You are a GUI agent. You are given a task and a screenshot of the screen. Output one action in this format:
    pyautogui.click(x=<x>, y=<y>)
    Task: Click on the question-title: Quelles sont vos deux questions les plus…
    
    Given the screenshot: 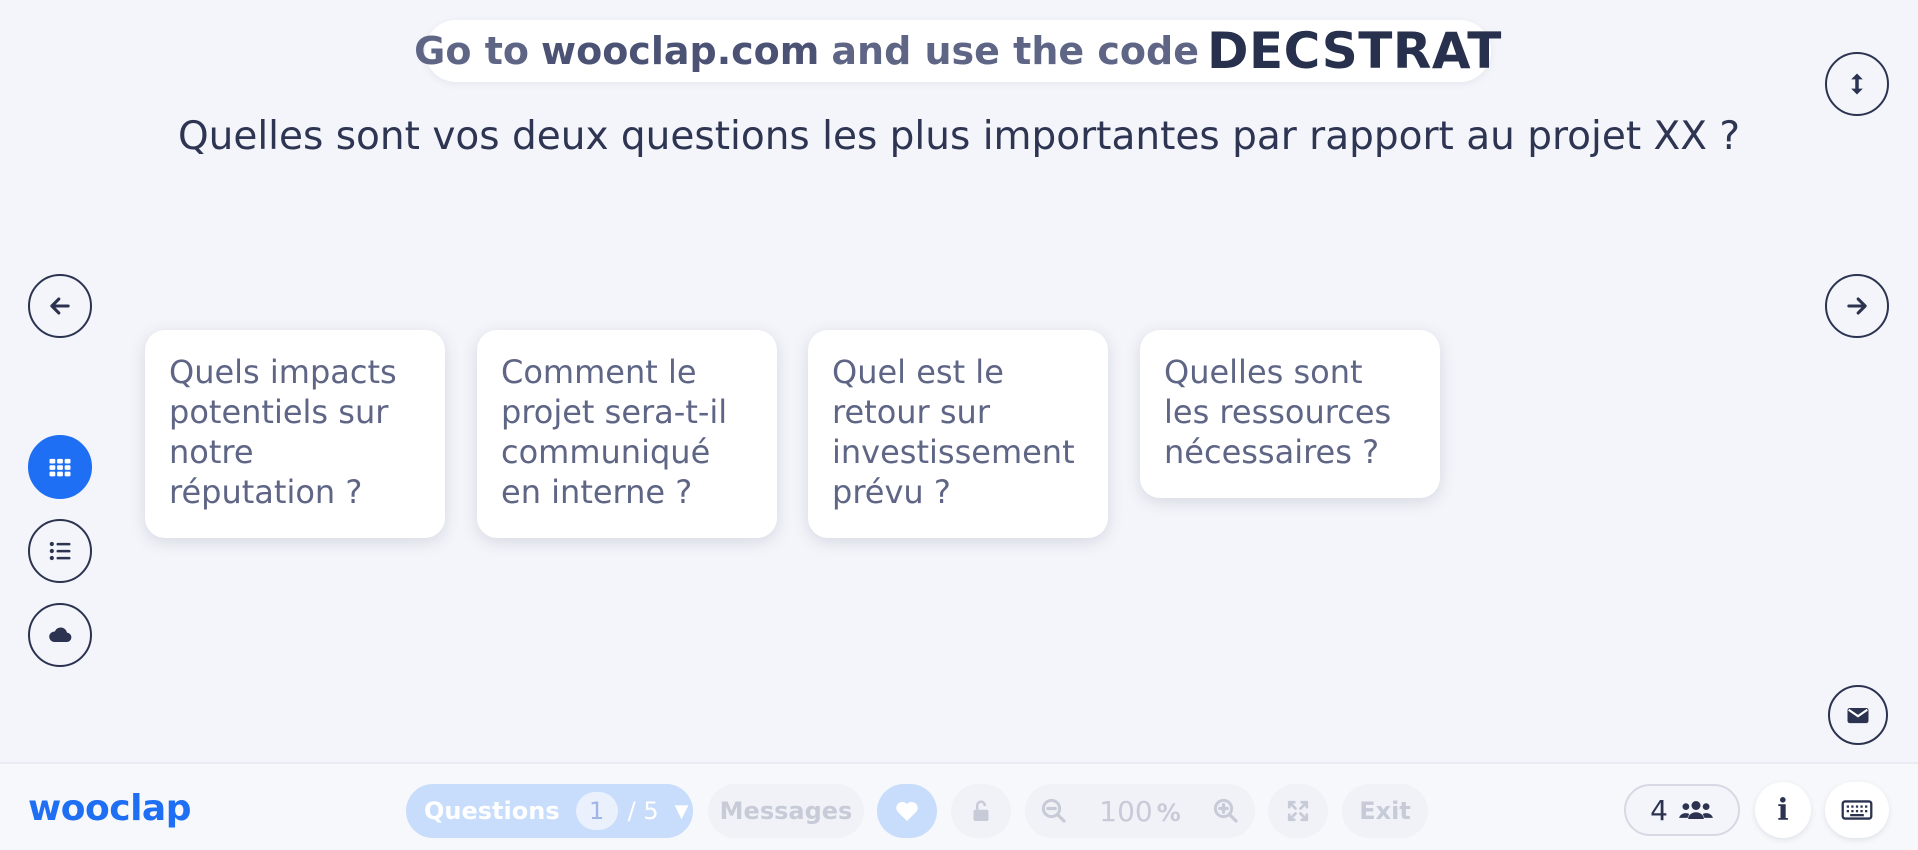 What is the action you would take?
    pyautogui.click(x=959, y=136)
    